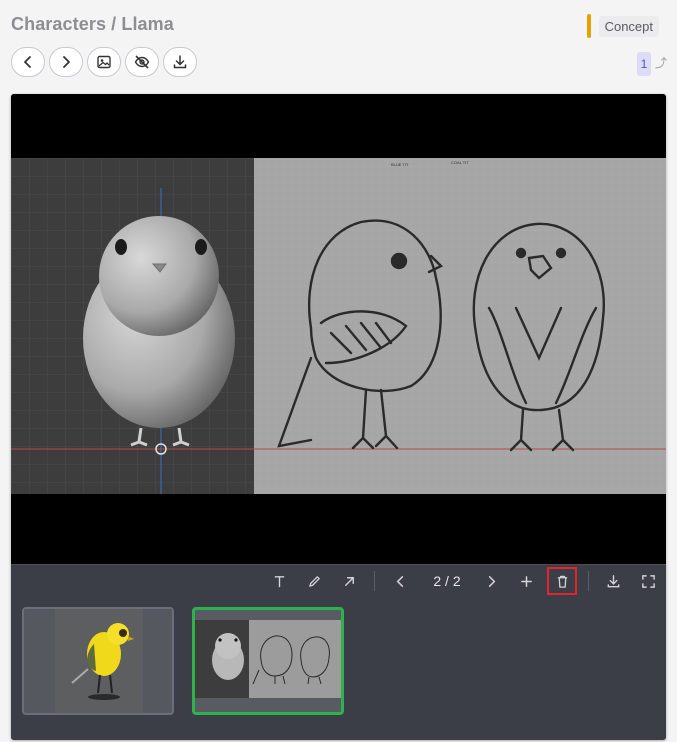  I want to click on text-icon, so click(279, 581).